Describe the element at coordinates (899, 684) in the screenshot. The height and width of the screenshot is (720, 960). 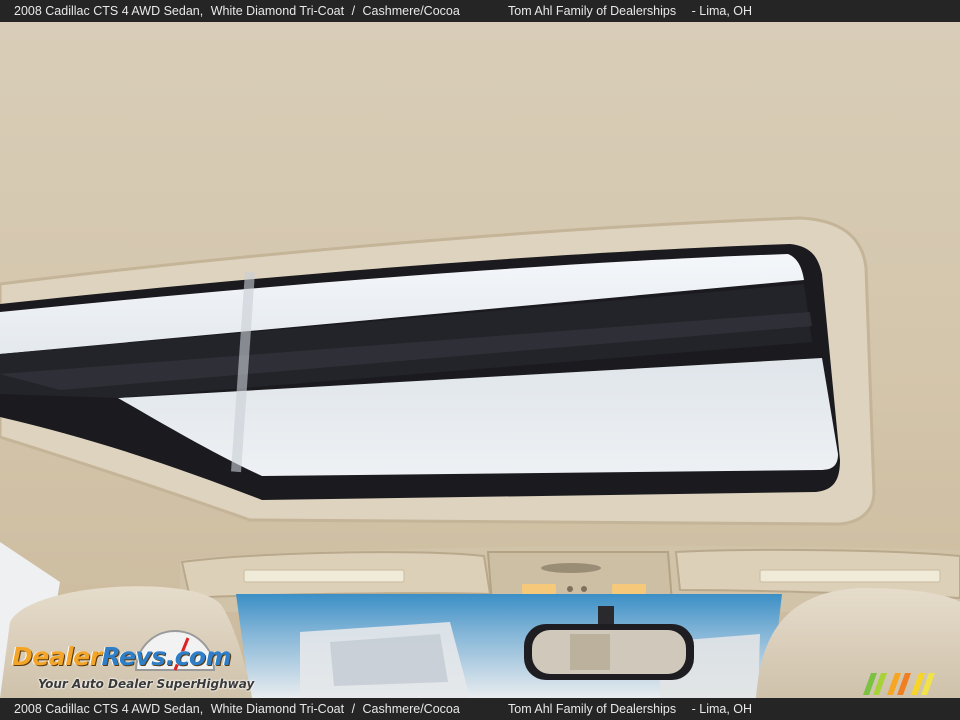
I see `color-stripes-icon` at that location.